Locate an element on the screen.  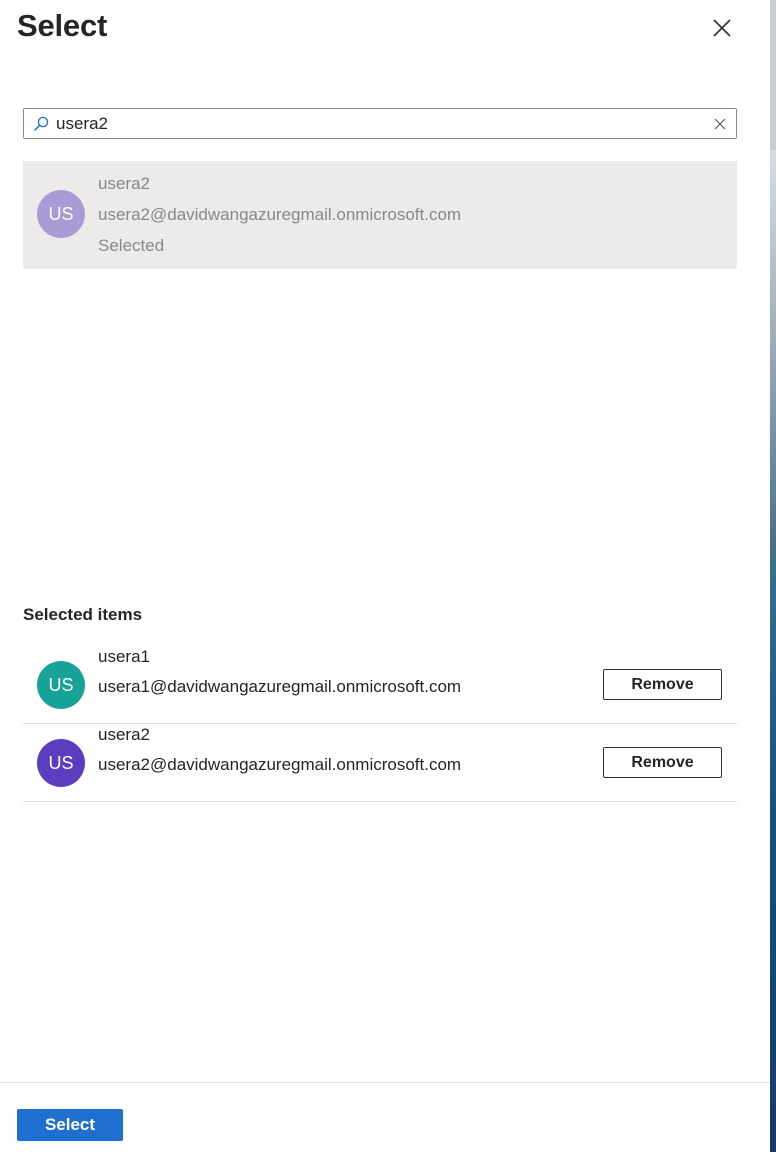
selected-item-name: usera2 is located at coordinates (124, 734).